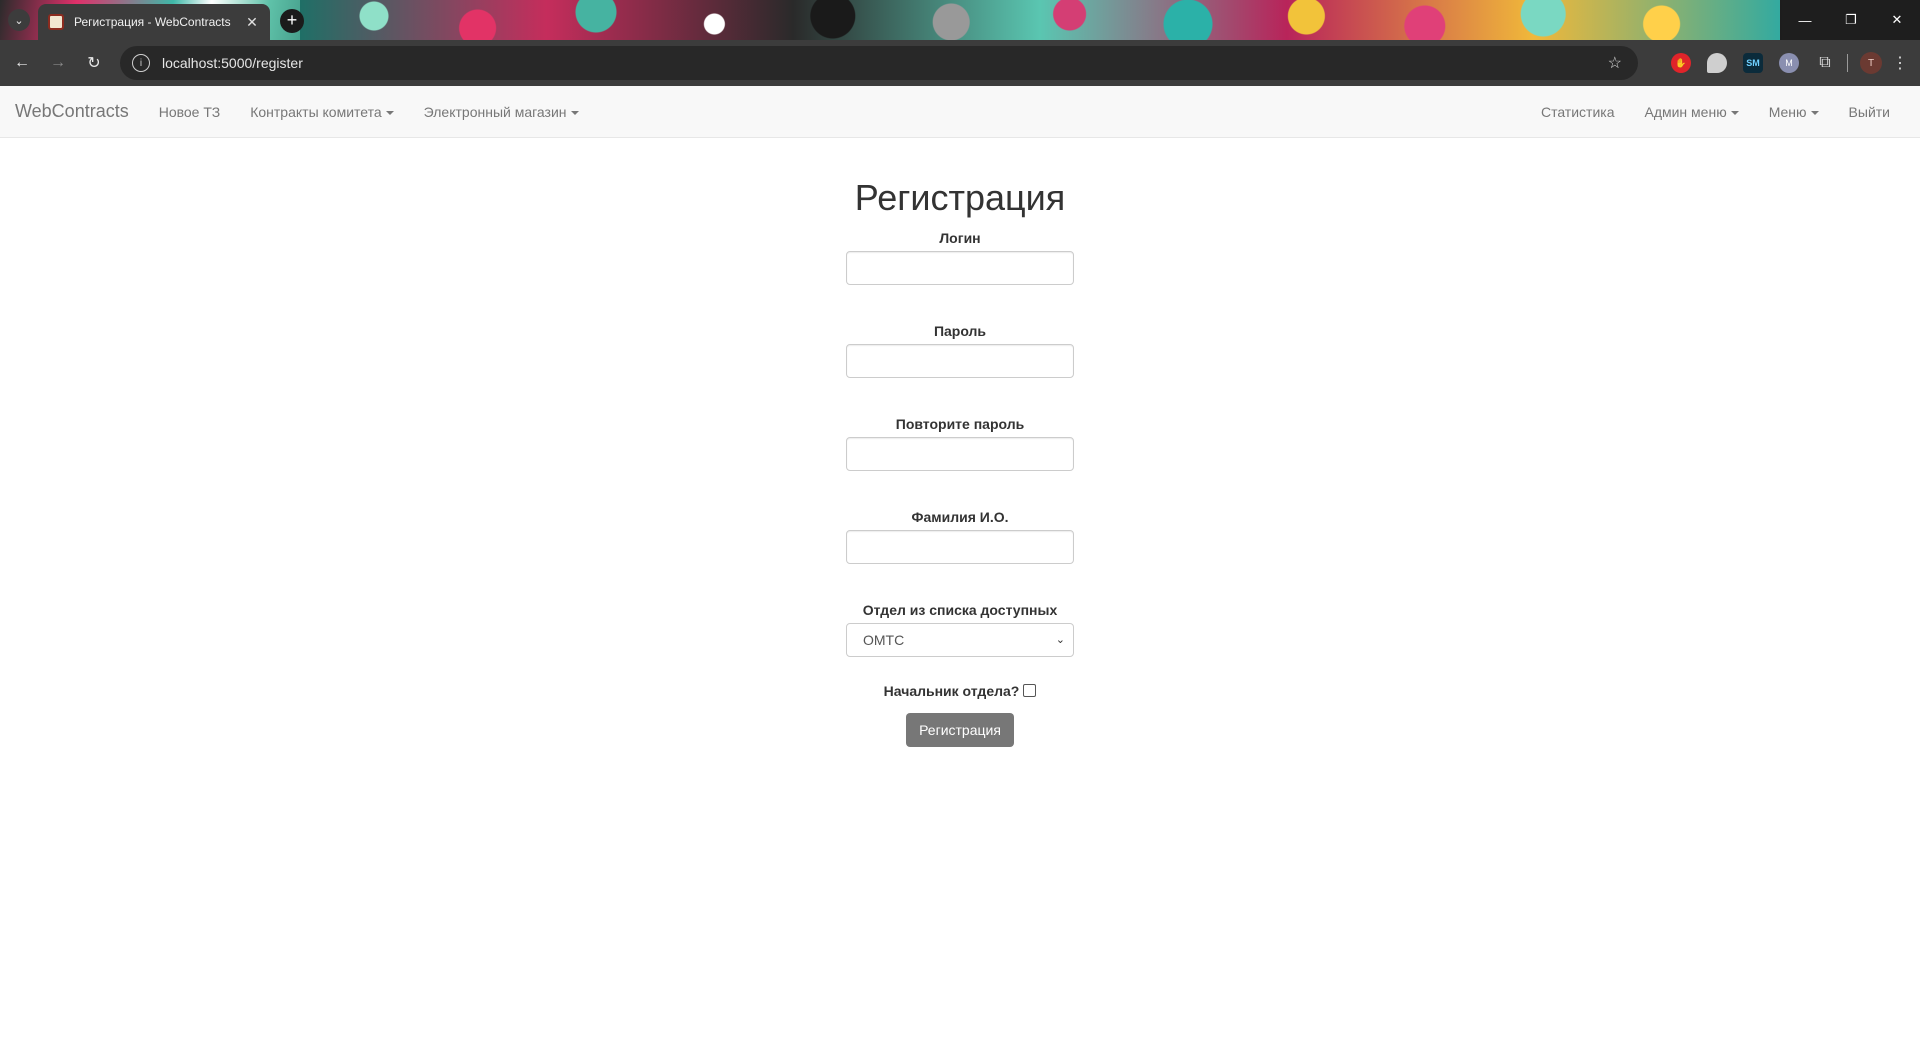 The height and width of the screenshot is (1039, 1920). Describe the element at coordinates (951, 690) in the screenshot. I see `head-of-department-label: Начальник отдела?` at that location.